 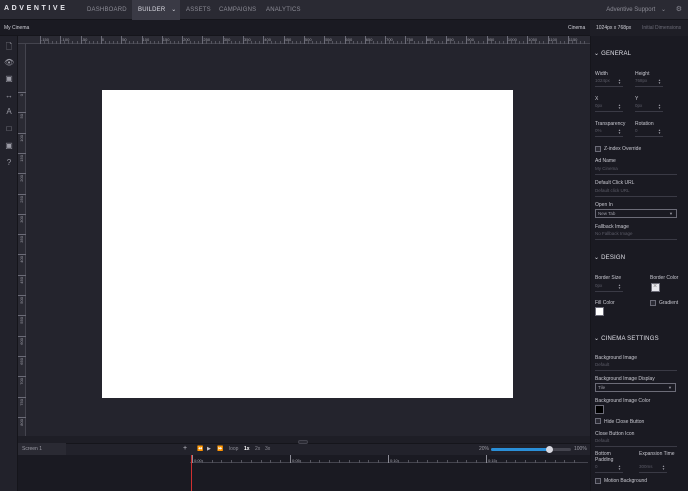 What do you see at coordinates (614, 28) in the screenshot?
I see `ad-dimensions: 1024px x 768px` at bounding box center [614, 28].